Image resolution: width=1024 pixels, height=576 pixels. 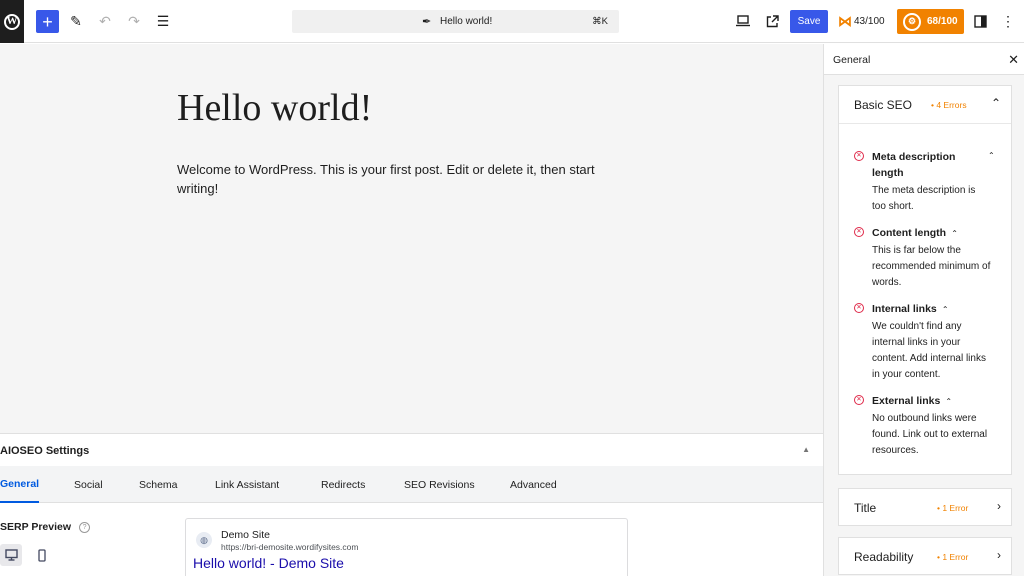 What do you see at coordinates (924, 198) in the screenshot?
I see `issue-description: The meta description is too short.` at bounding box center [924, 198].